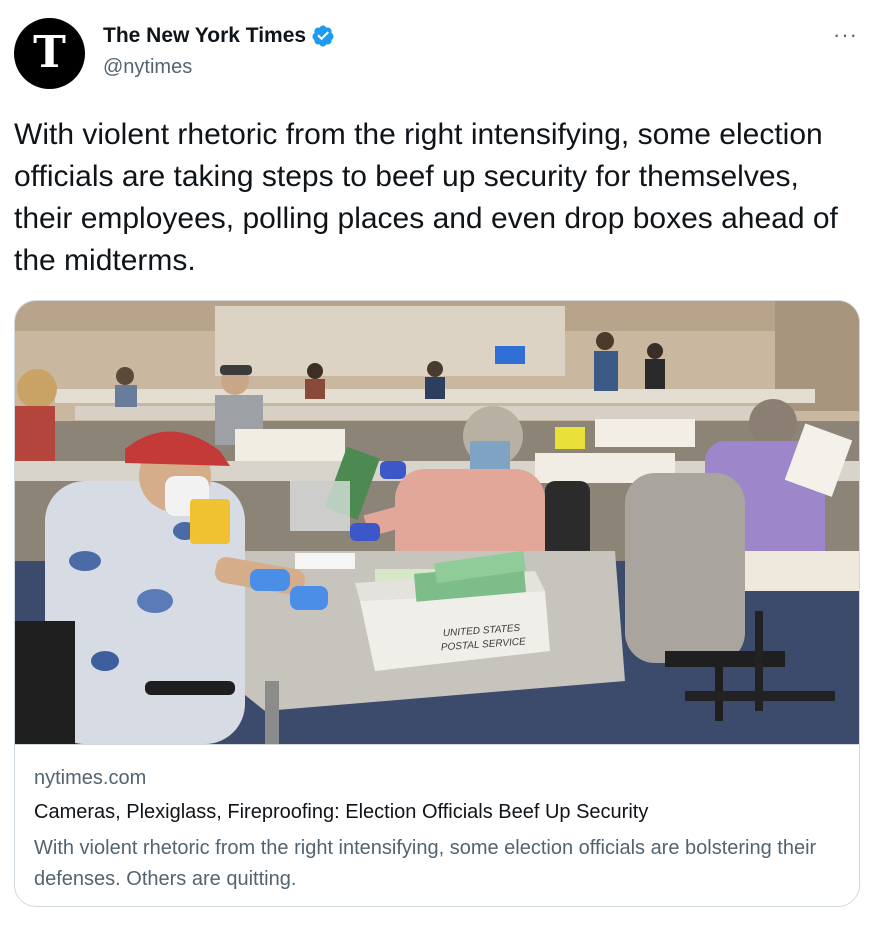  Describe the element at coordinates (147, 67) in the screenshot. I see `author-handle: @nytimes` at that location.